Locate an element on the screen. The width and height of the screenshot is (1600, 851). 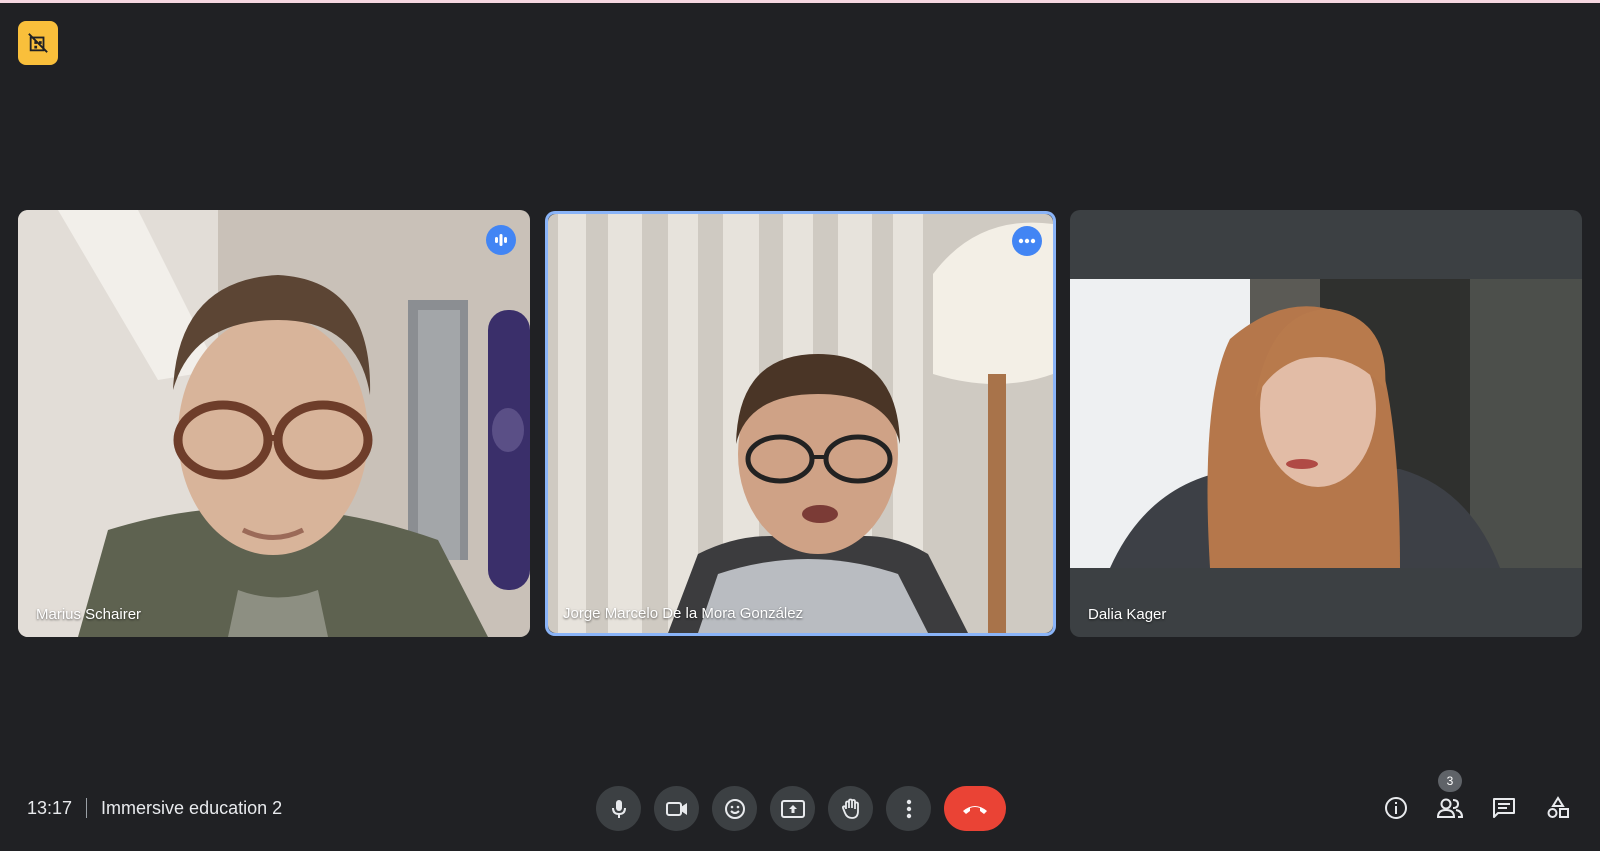
more-options-icon is located at coordinates (1027, 241).